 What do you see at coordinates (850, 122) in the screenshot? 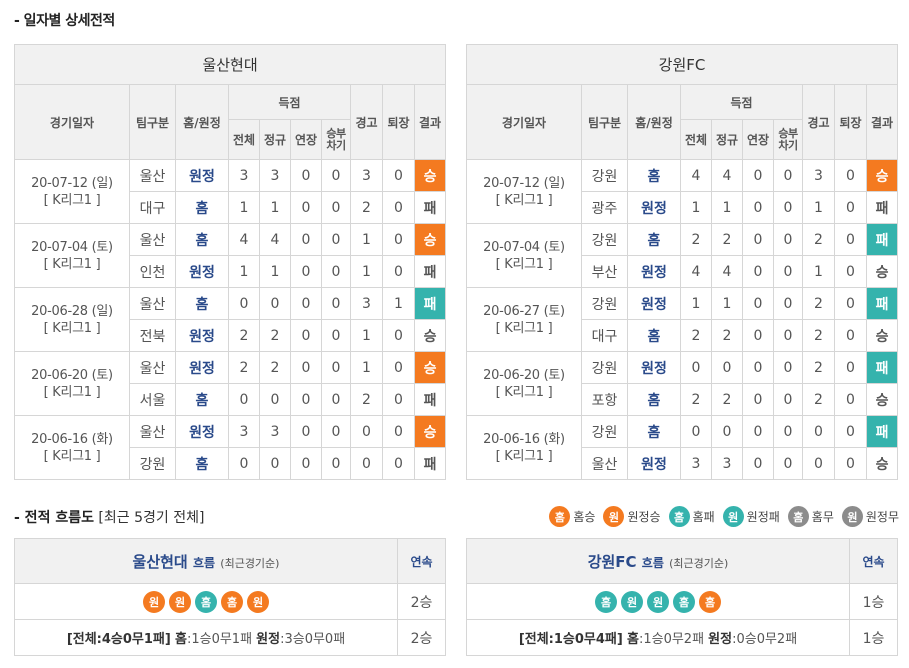
I see `header-sent: 퇴장` at bounding box center [850, 122].